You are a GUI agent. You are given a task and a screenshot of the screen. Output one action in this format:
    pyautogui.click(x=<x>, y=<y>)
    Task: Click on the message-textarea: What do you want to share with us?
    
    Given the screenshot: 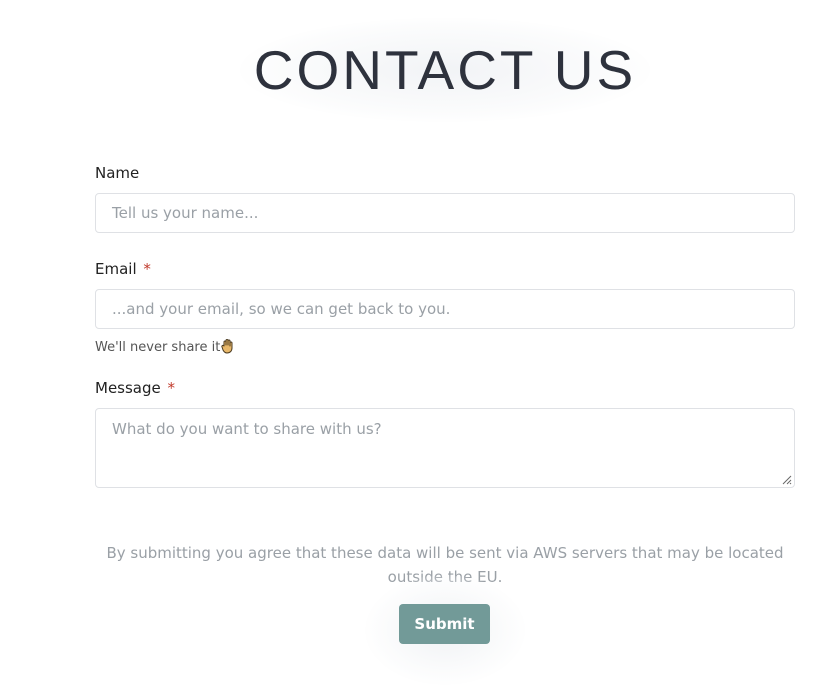 What is the action you would take?
    pyautogui.click(x=445, y=448)
    